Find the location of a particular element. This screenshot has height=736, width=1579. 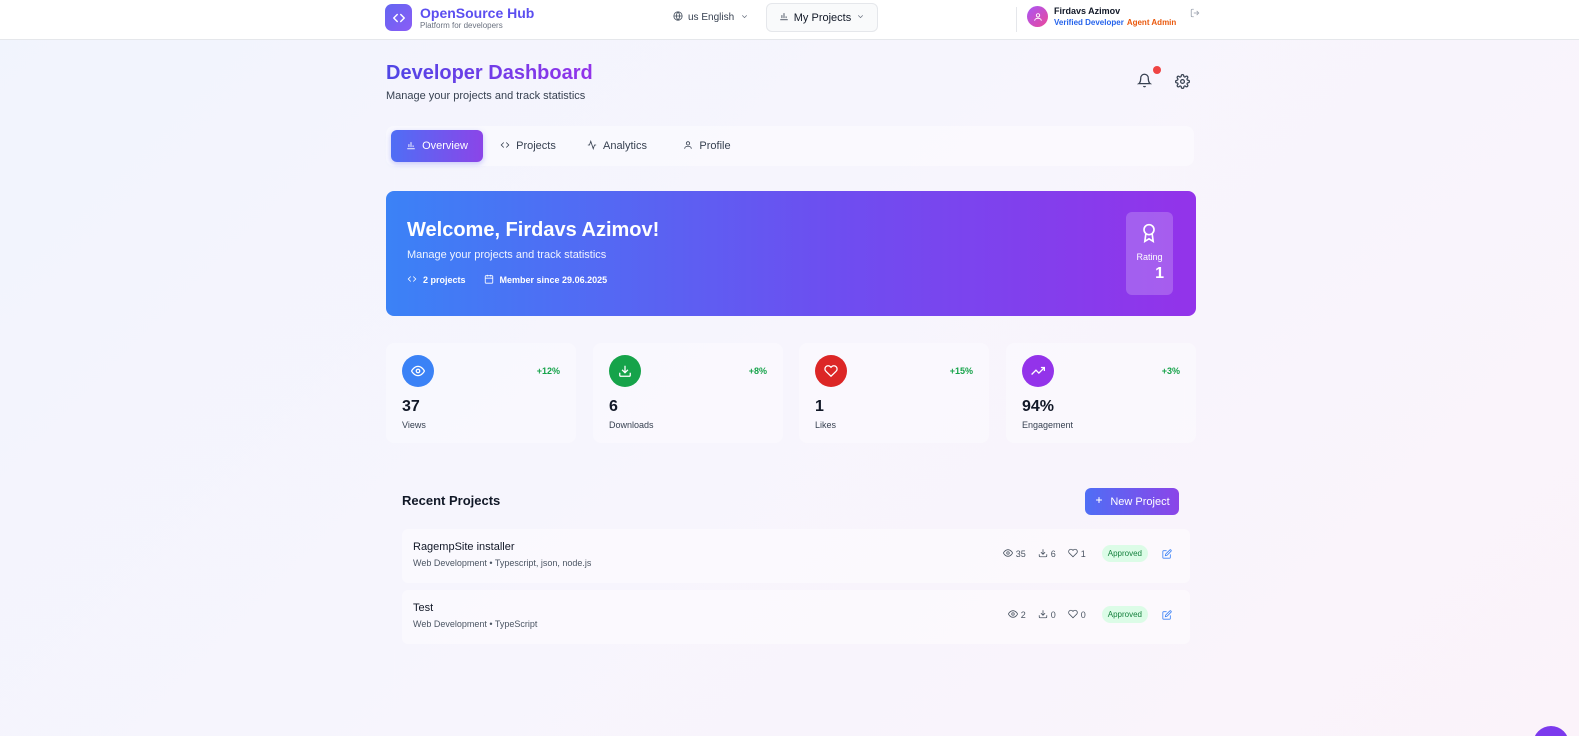

role-agent-admin: Agent Admin is located at coordinates (1151, 22).